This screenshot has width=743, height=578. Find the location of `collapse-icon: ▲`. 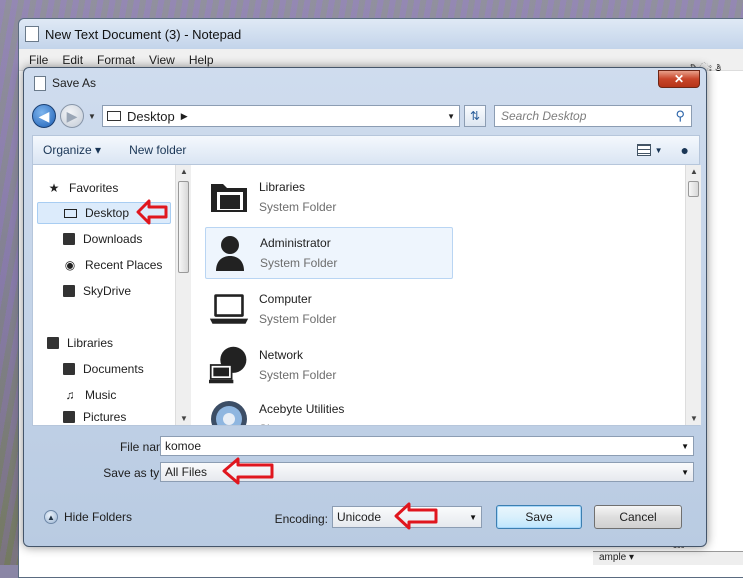

collapse-icon: ▲ is located at coordinates (51, 517).